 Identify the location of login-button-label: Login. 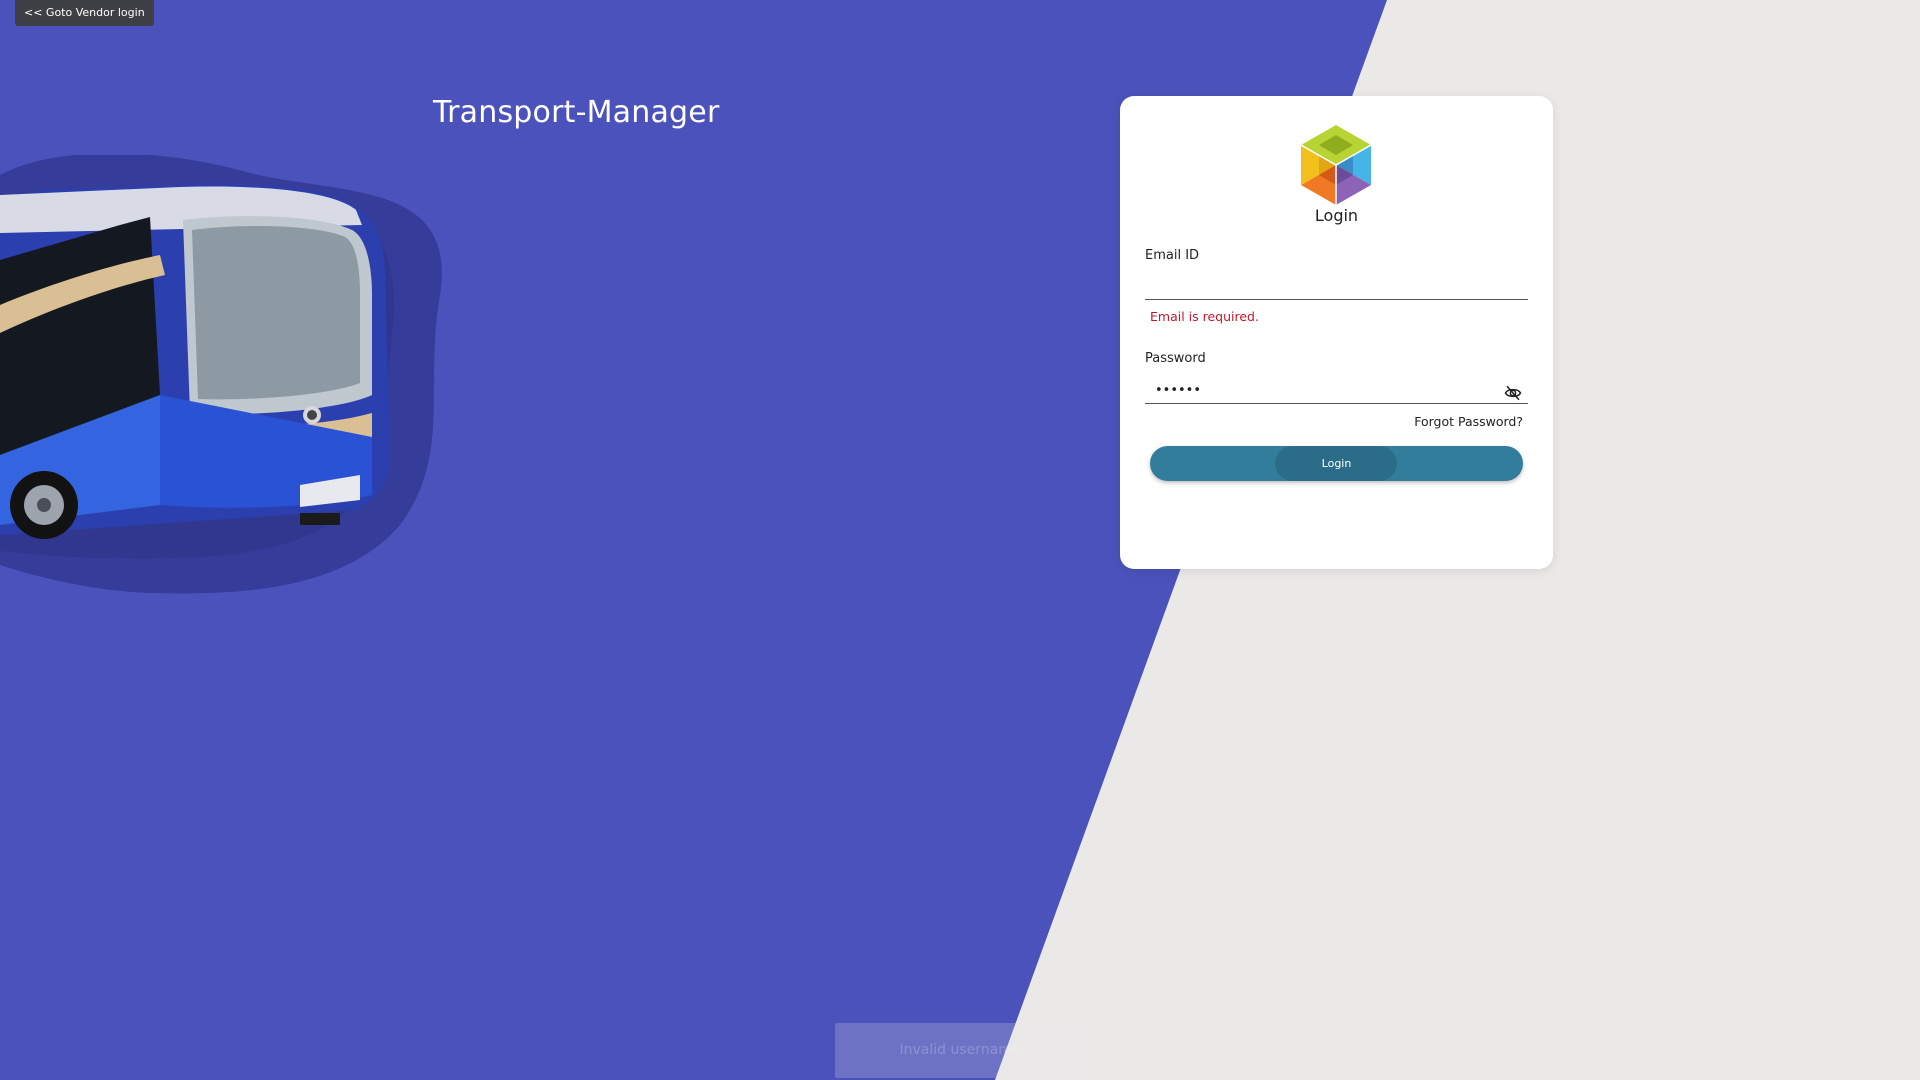
(1336, 463).